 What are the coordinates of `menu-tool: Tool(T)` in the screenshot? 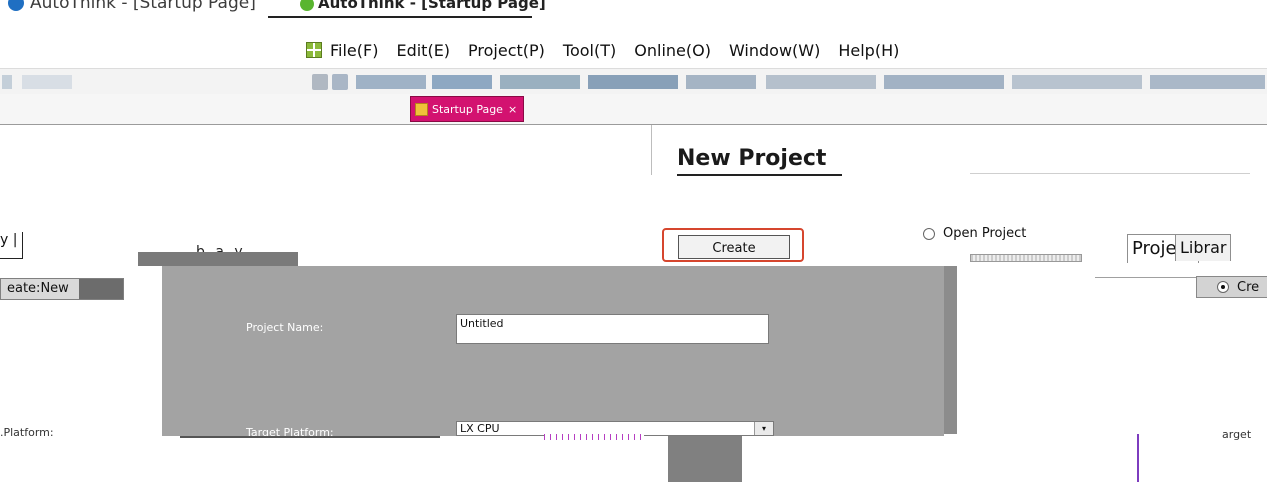 It's located at (589, 50).